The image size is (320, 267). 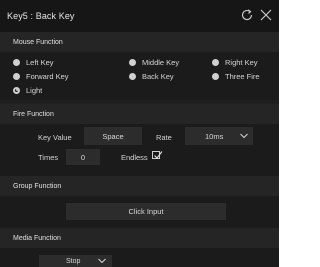 I want to click on radio-back-key: Back Key, so click(x=151, y=76).